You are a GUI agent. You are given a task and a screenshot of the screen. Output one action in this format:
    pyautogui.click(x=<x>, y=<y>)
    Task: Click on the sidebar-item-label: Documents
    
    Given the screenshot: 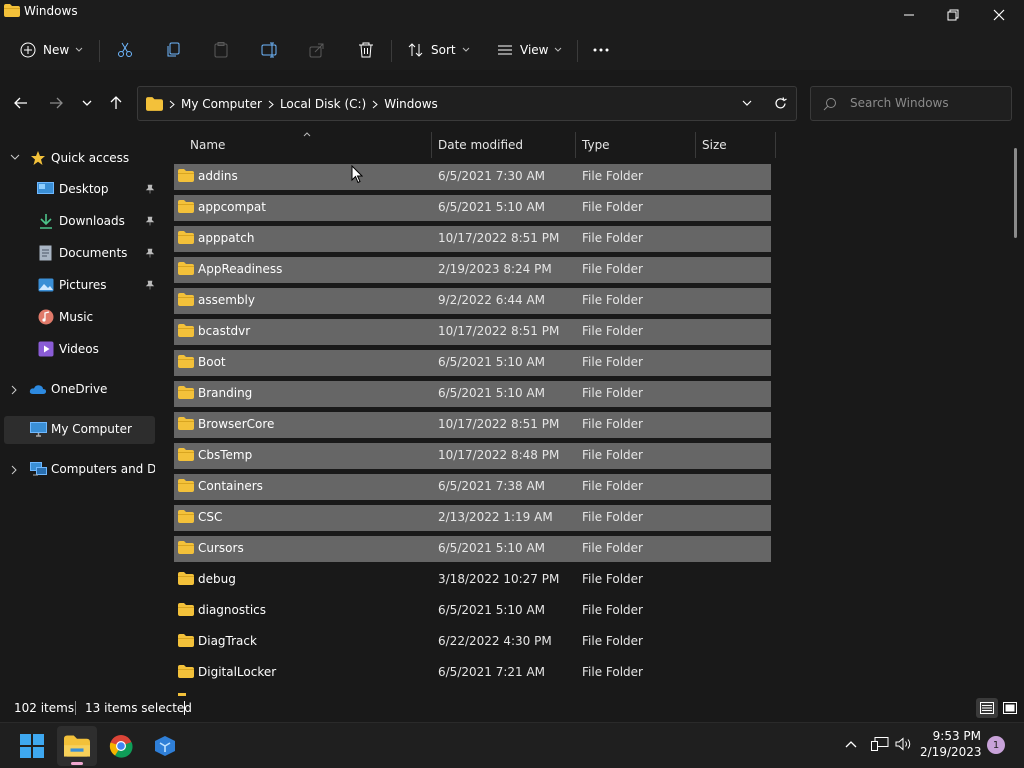 What is the action you would take?
    pyautogui.click(x=93, y=253)
    